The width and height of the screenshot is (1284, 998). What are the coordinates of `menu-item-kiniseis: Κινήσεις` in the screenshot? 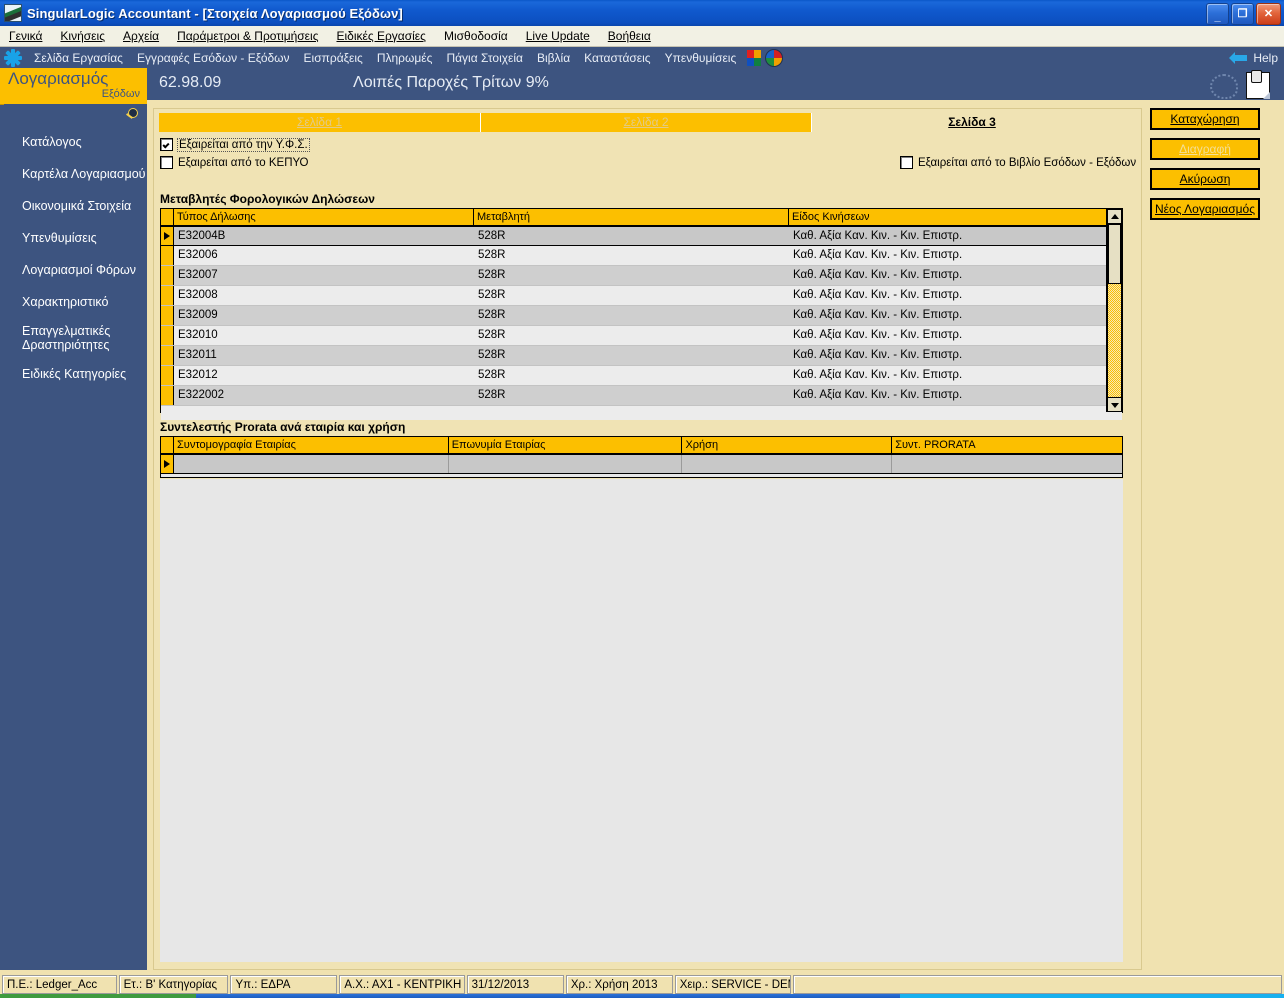 It's located at (82, 36).